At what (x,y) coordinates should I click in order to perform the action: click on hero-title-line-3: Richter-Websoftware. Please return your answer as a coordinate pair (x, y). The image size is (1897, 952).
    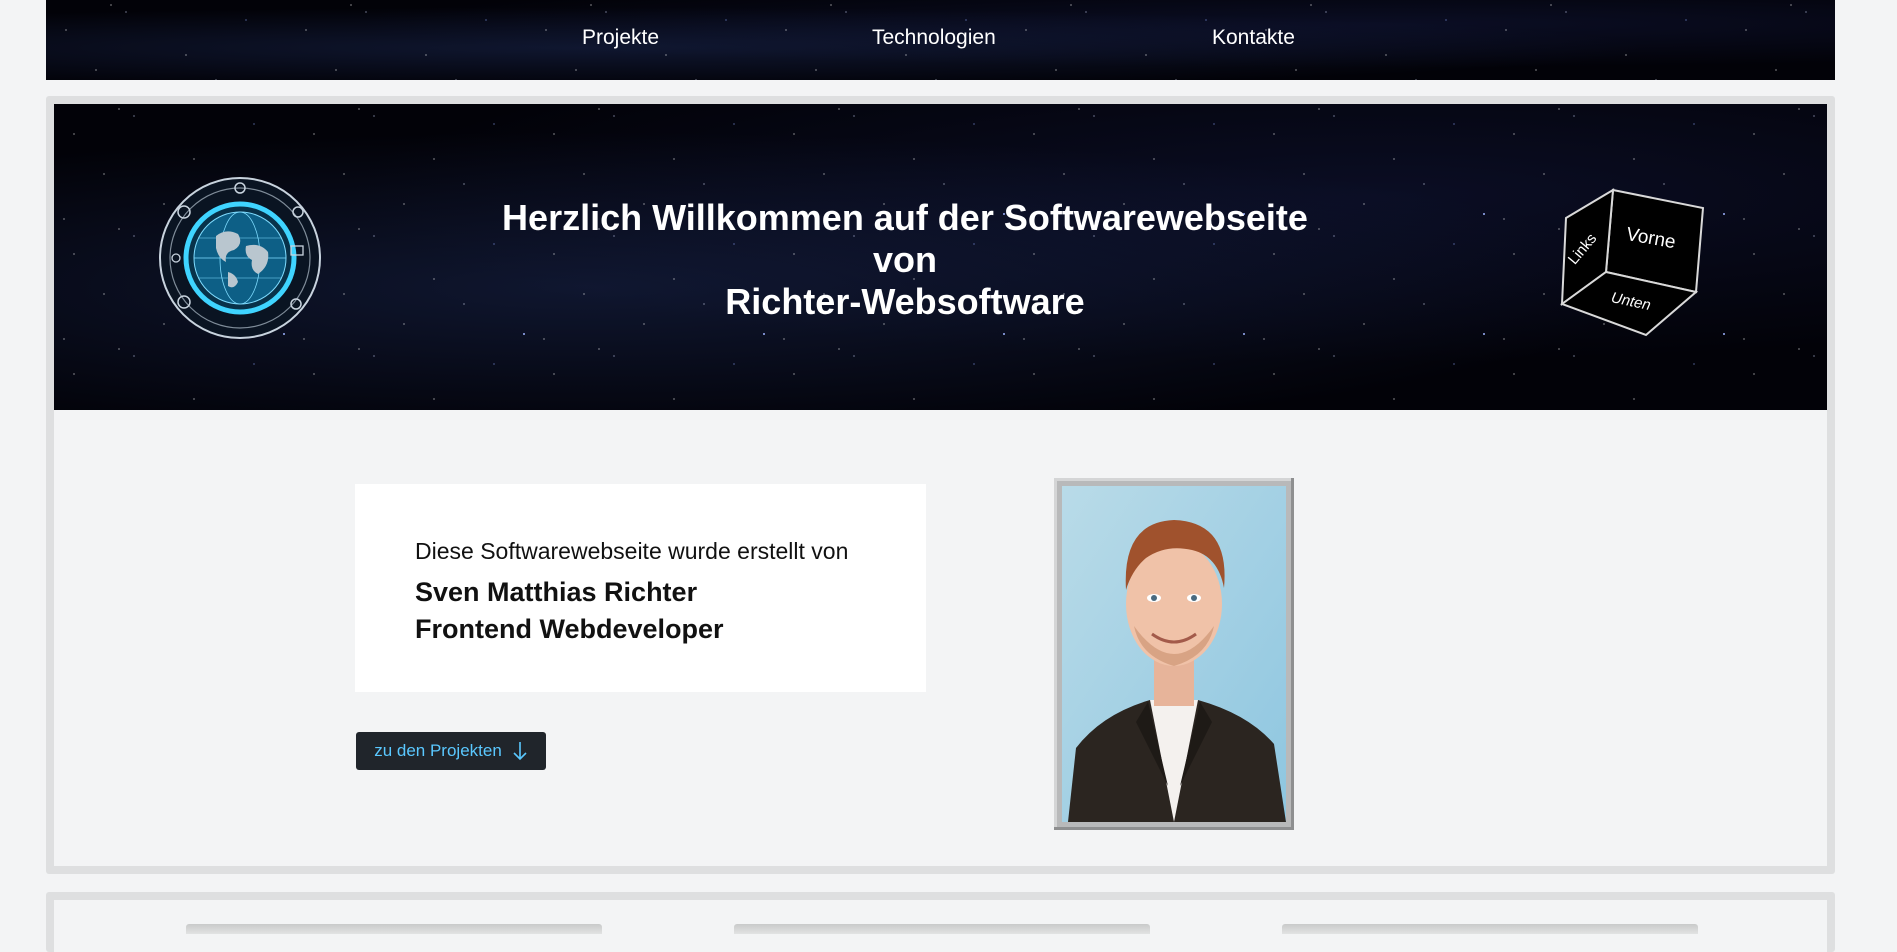
    Looking at the image, I should click on (905, 301).